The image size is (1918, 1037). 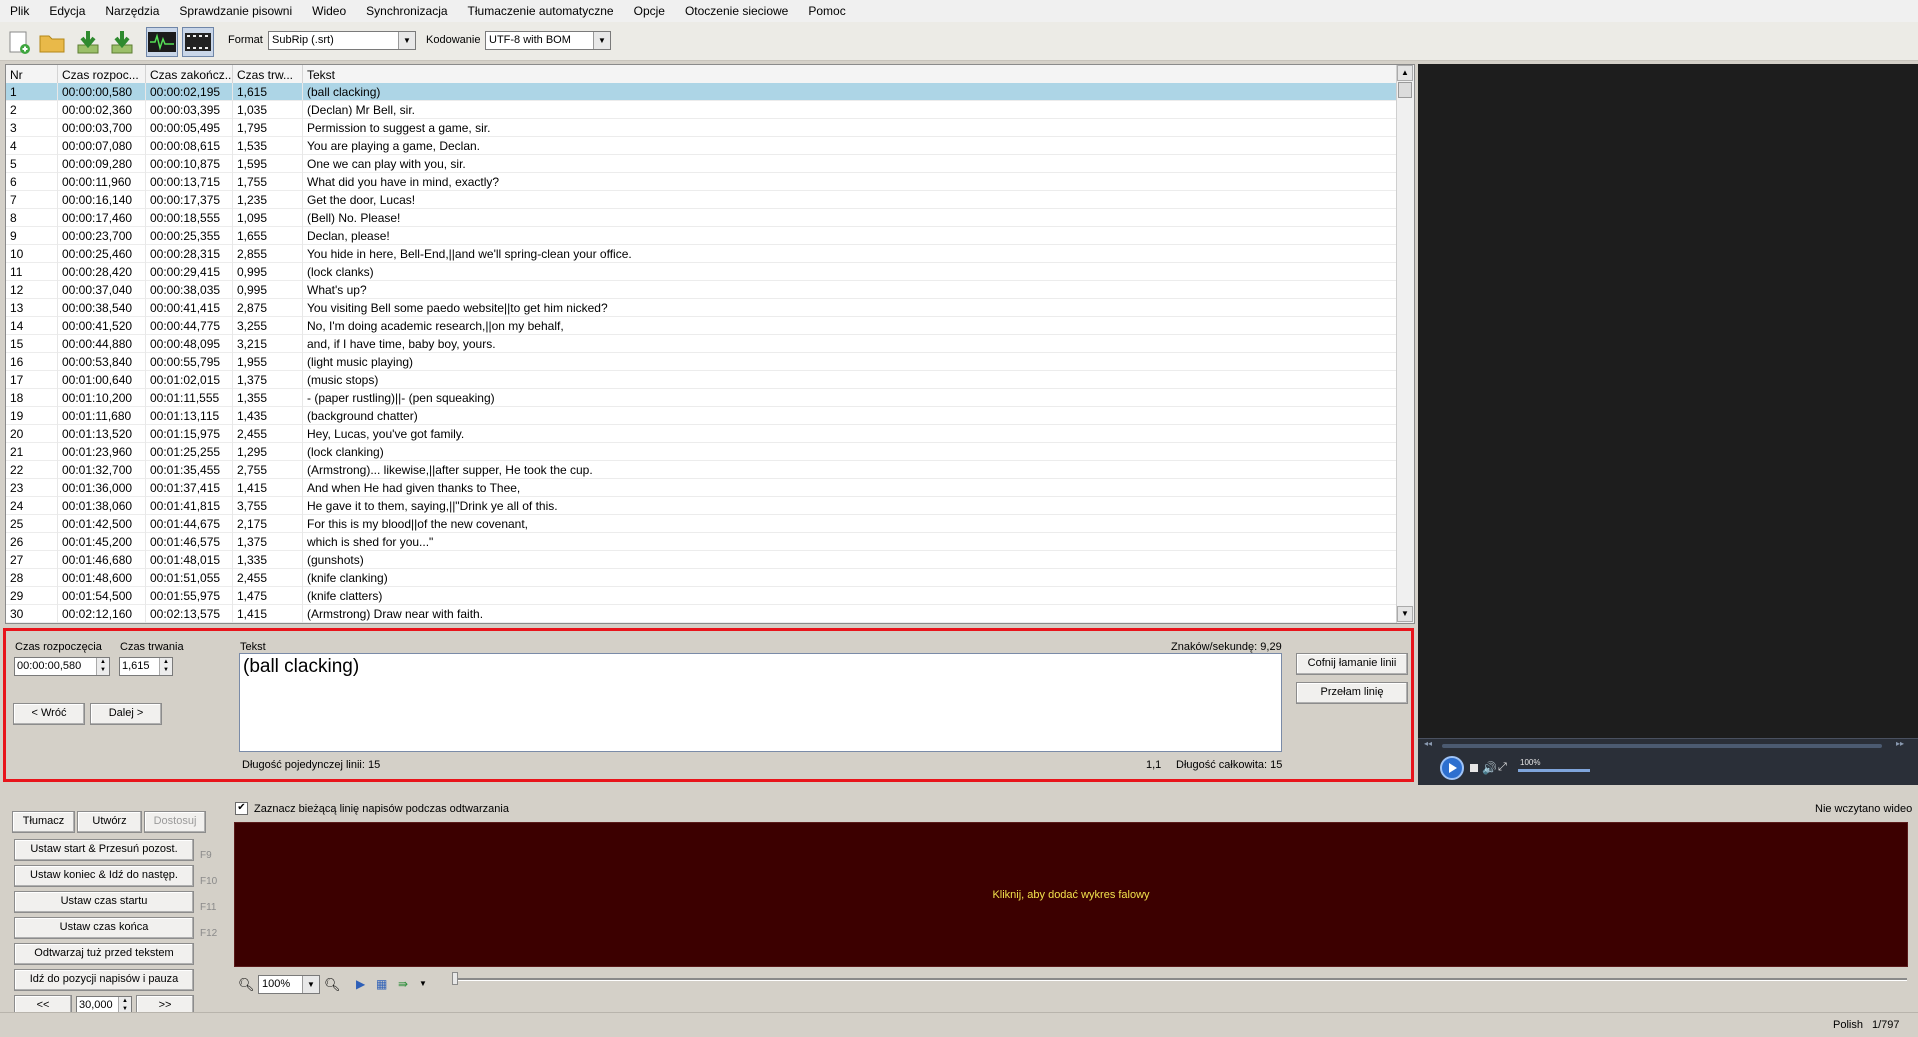 What do you see at coordinates (1554, 770) in the screenshot?
I see `volume-slider` at bounding box center [1554, 770].